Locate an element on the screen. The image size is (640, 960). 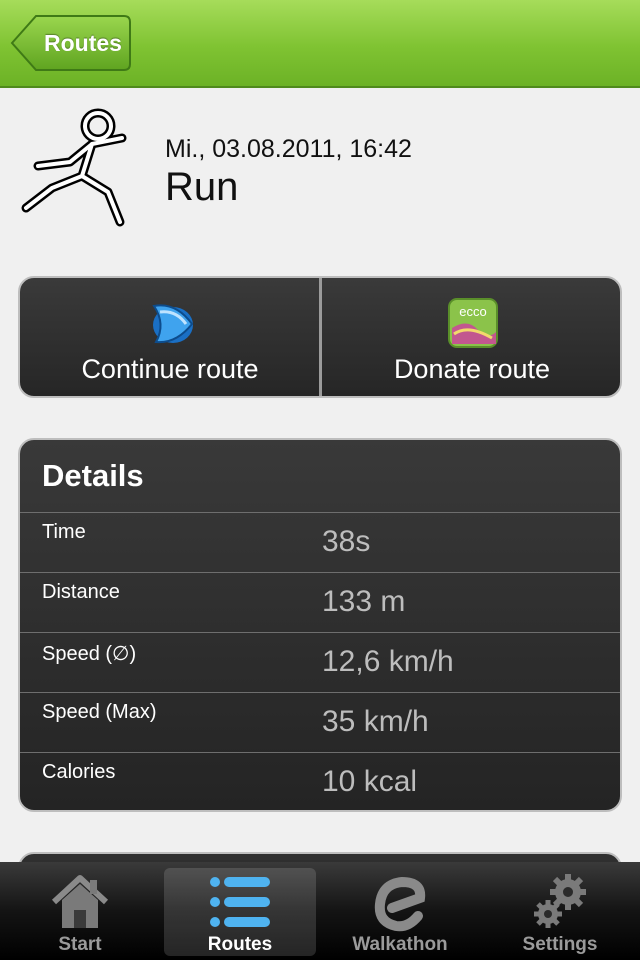
detail-value: 38s is located at coordinates (346, 541).